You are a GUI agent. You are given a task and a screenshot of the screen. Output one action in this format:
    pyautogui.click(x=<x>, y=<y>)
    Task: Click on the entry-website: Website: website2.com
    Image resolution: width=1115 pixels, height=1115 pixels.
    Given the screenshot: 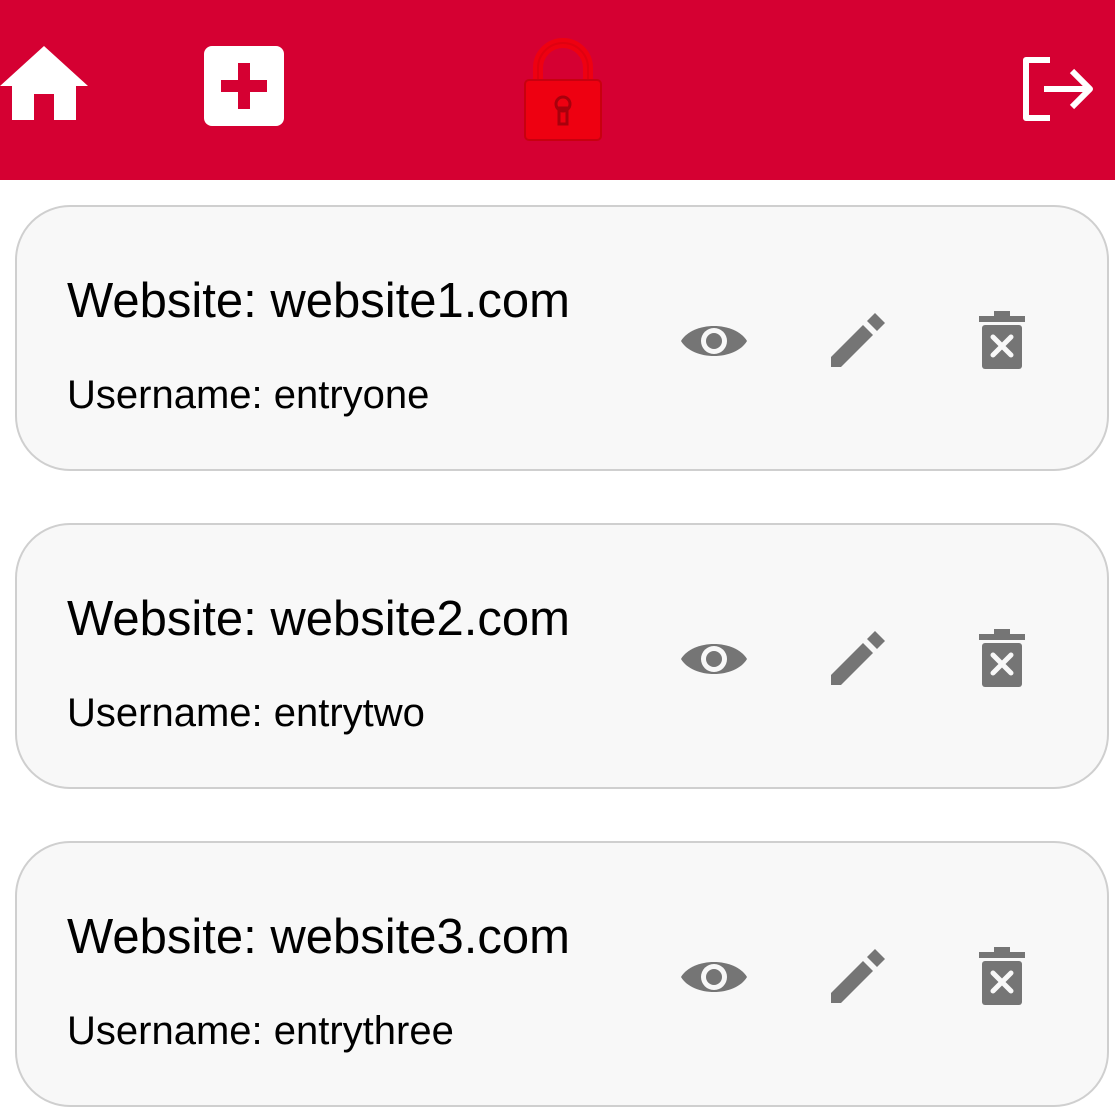 What is the action you would take?
    pyautogui.click(x=318, y=619)
    